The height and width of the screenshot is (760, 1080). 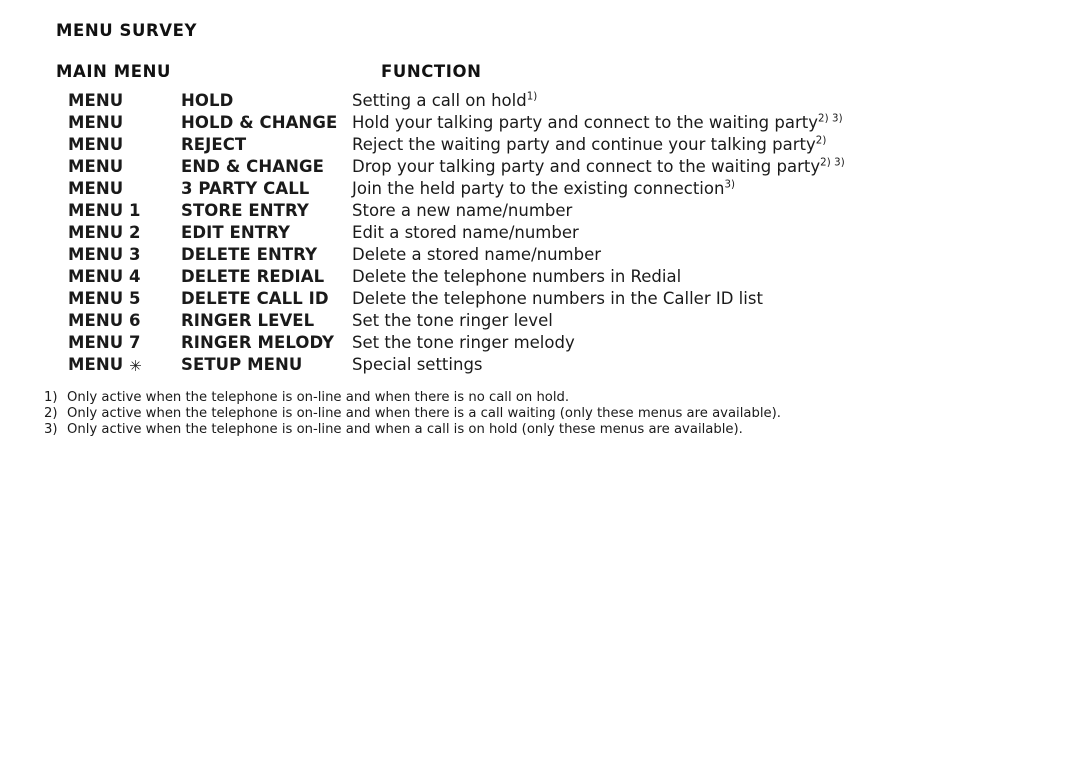 What do you see at coordinates (104, 232) in the screenshot?
I see `menu-key-cell: MENU 2` at bounding box center [104, 232].